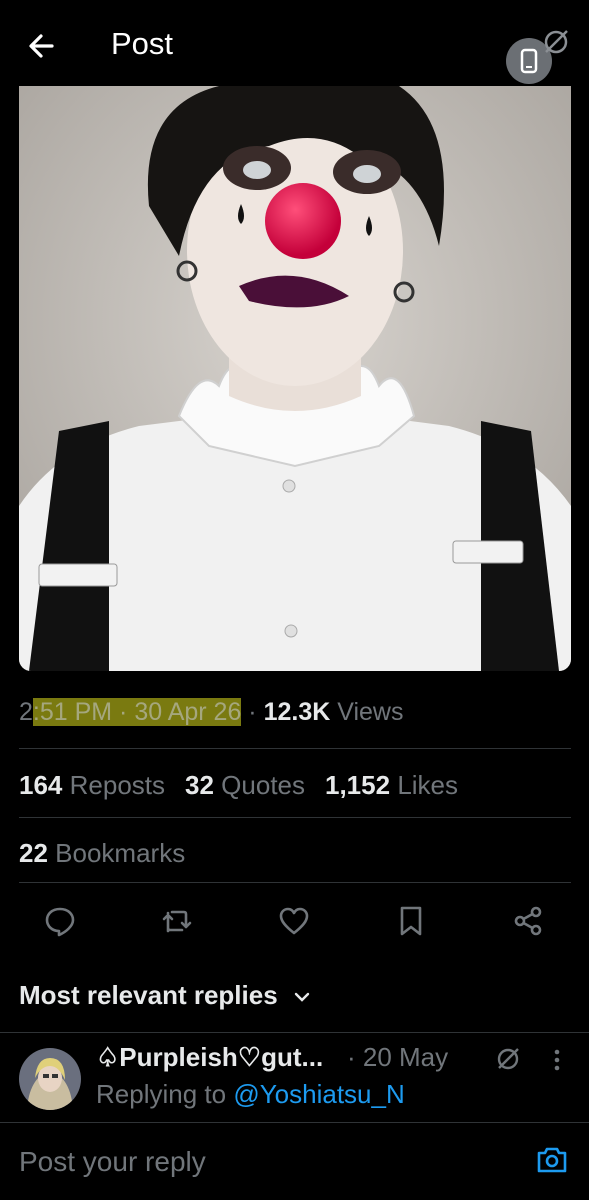  I want to click on like-icon, so click(294, 921).